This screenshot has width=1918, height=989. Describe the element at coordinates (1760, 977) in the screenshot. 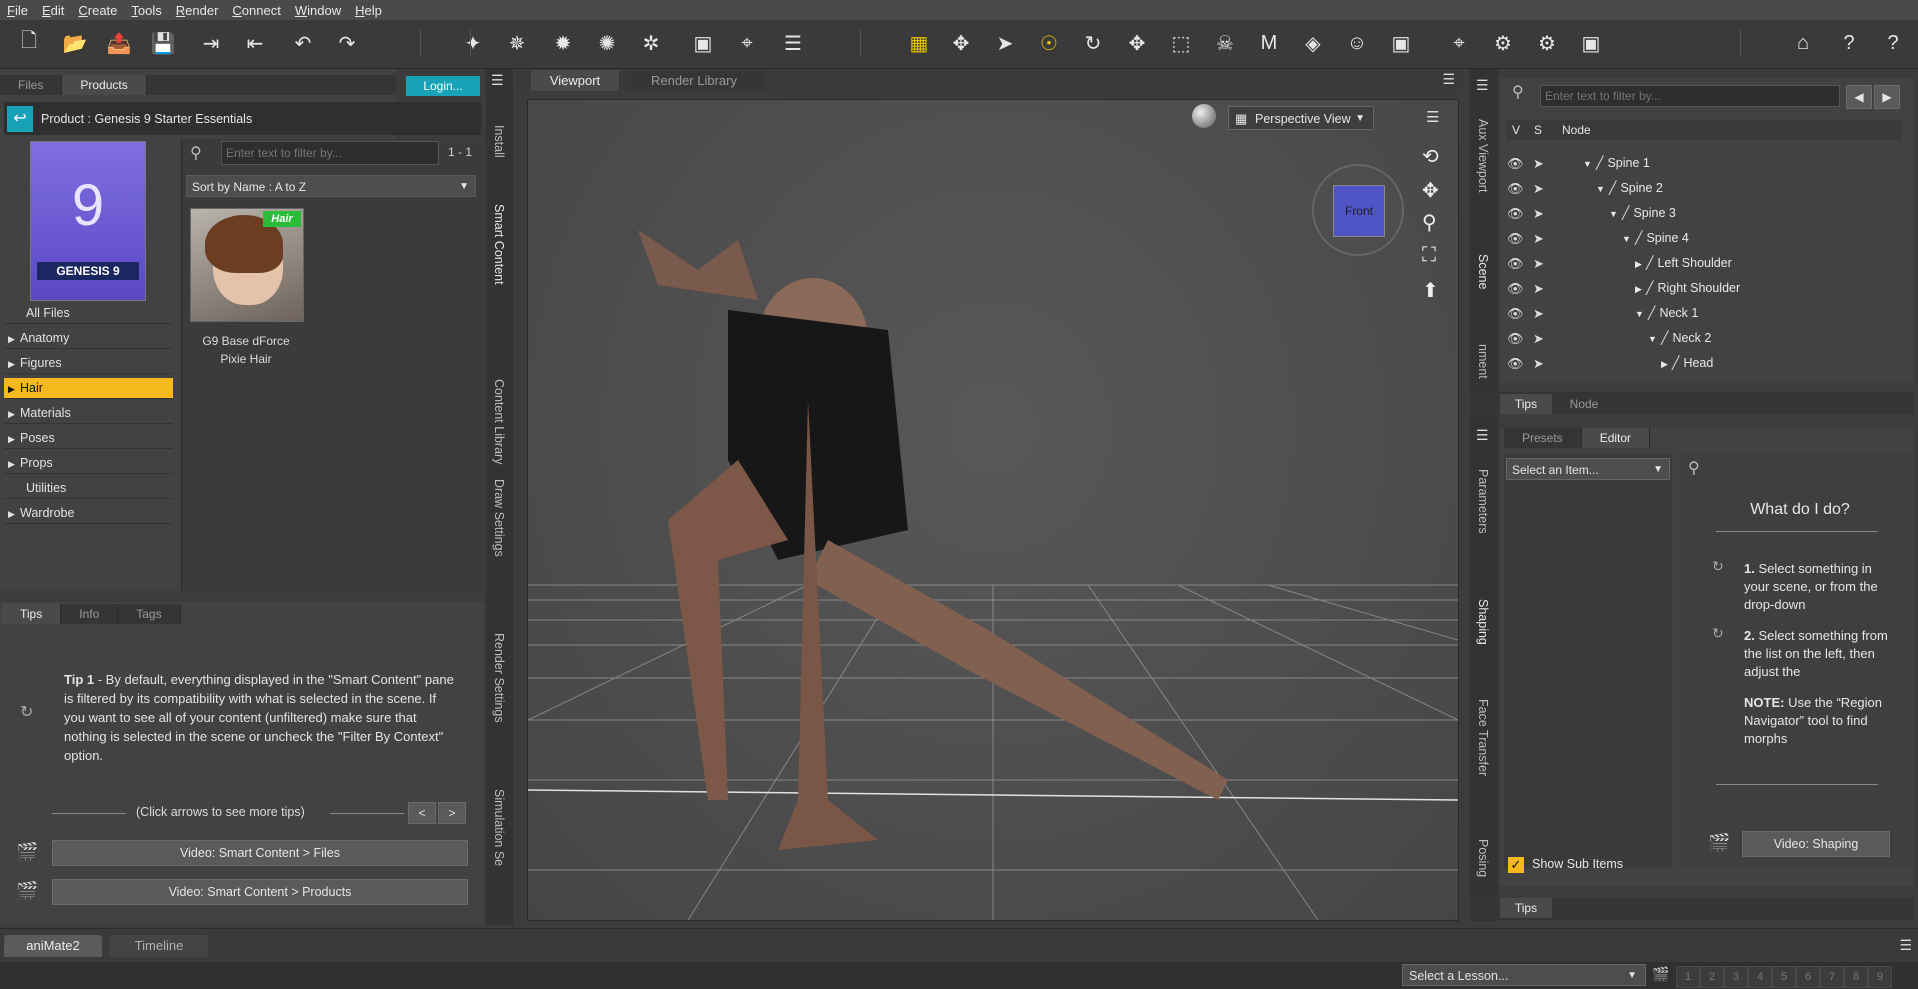

I see `lesson-page-button: 4` at that location.